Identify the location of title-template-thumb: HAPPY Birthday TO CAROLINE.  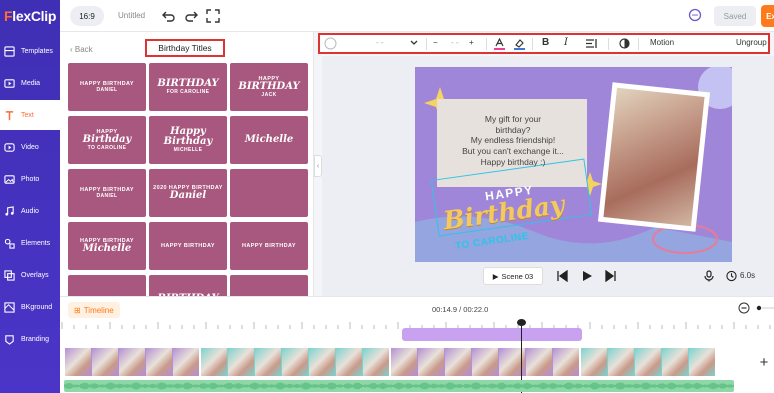
(107, 140).